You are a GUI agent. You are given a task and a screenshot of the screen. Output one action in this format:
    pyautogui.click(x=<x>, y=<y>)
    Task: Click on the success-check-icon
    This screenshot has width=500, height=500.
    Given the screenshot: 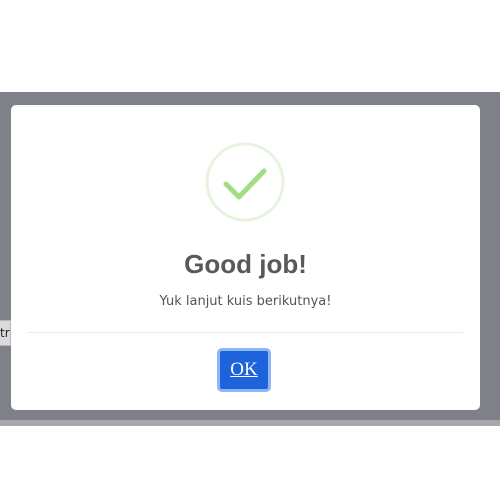 What is the action you would take?
    pyautogui.click(x=245, y=182)
    